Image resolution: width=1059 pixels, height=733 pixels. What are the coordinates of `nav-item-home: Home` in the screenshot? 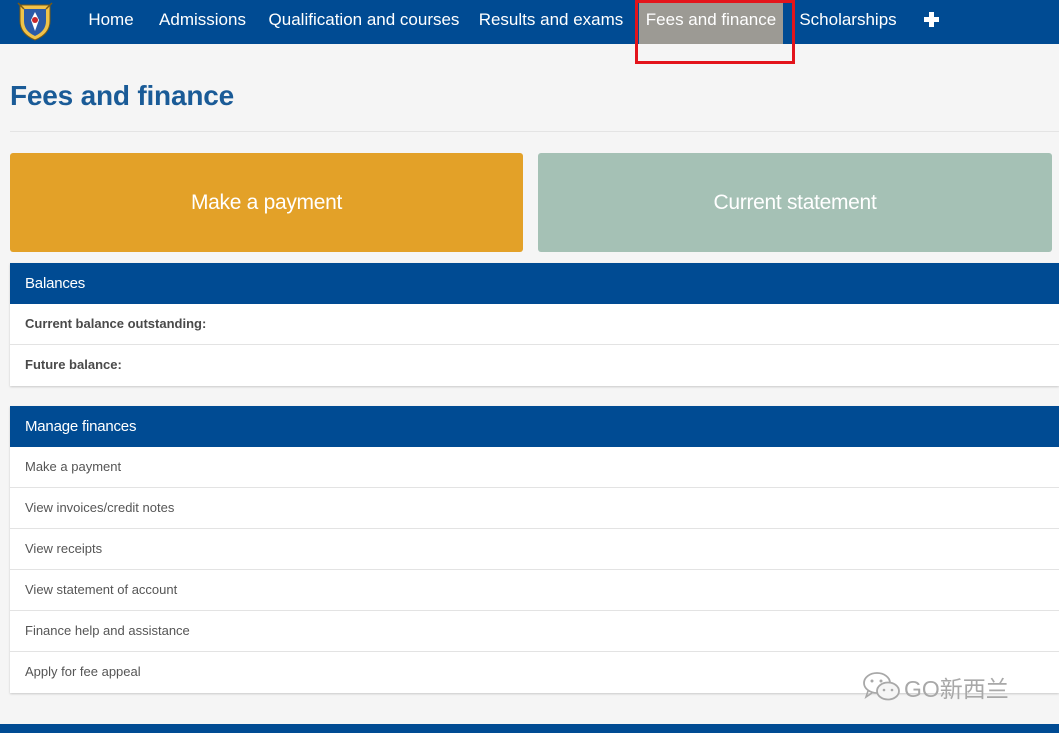 It's located at (111, 22).